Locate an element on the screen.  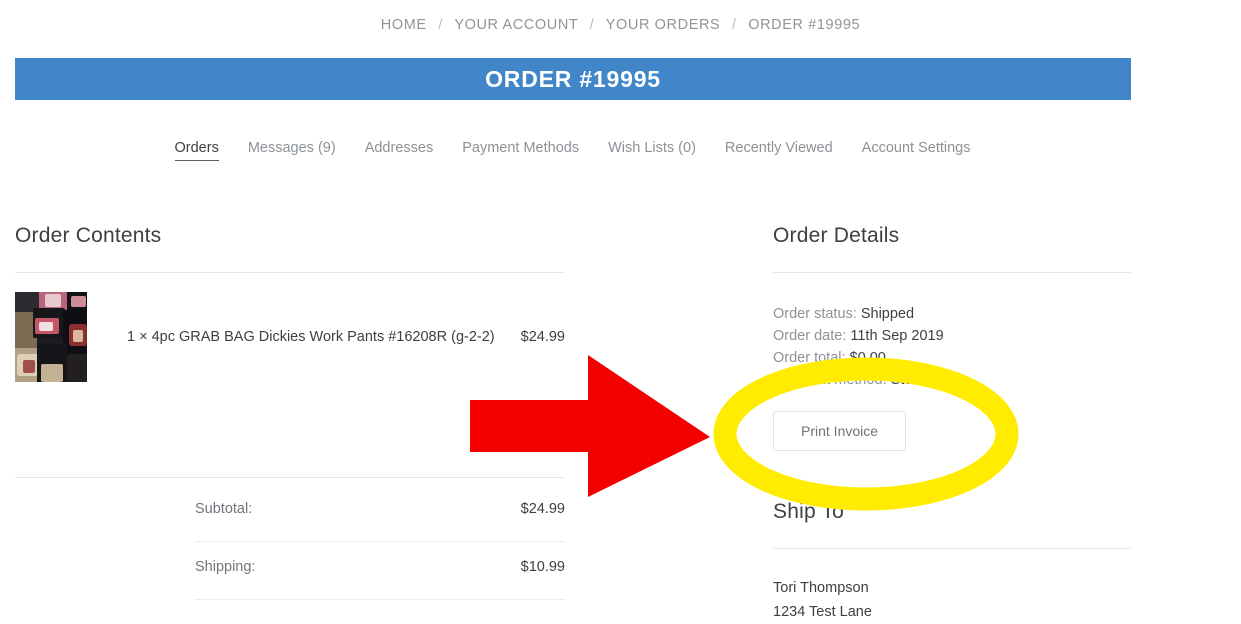
order-details-heading: Order Details is located at coordinates (836, 235).